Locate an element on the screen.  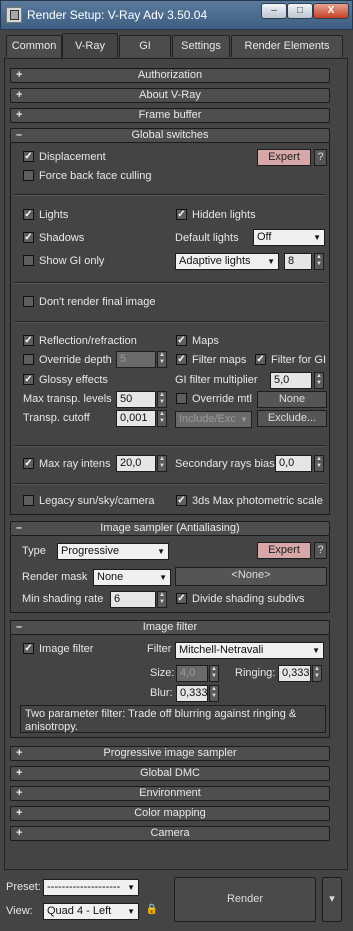
min-shading-spinner: ▲ ▼ is located at coordinates (162, 599).